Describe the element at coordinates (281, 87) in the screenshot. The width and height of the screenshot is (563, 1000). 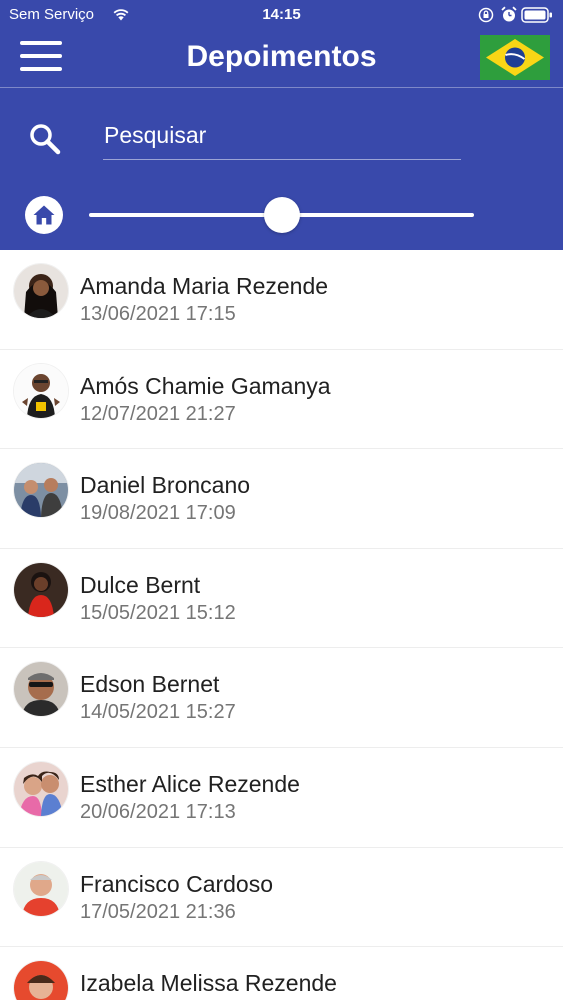
I see `header-divider` at that location.